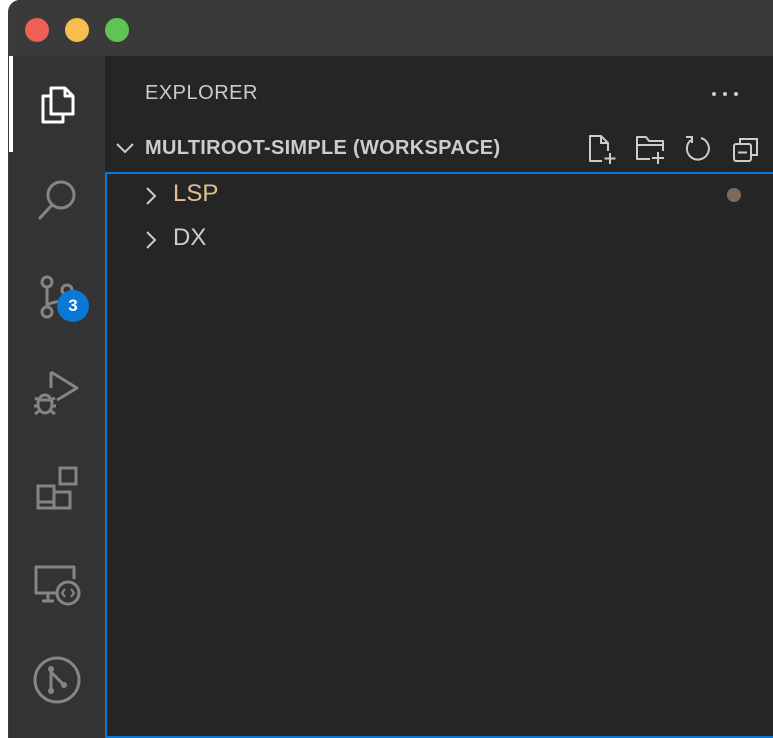 This screenshot has width=773, height=738. I want to click on new-folder-button, so click(650, 149).